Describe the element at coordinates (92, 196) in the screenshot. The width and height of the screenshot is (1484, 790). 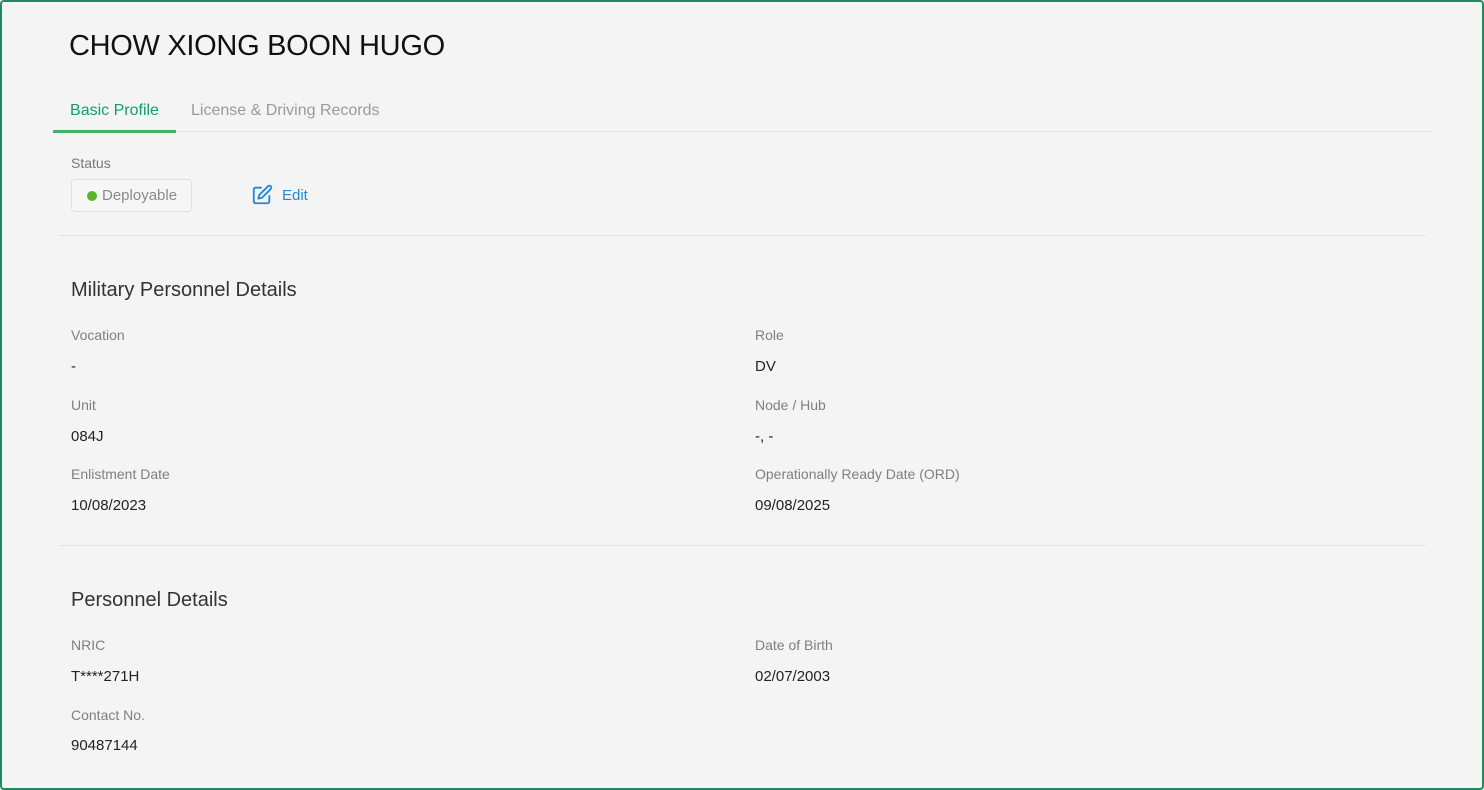
I see `status-dot-icon` at that location.